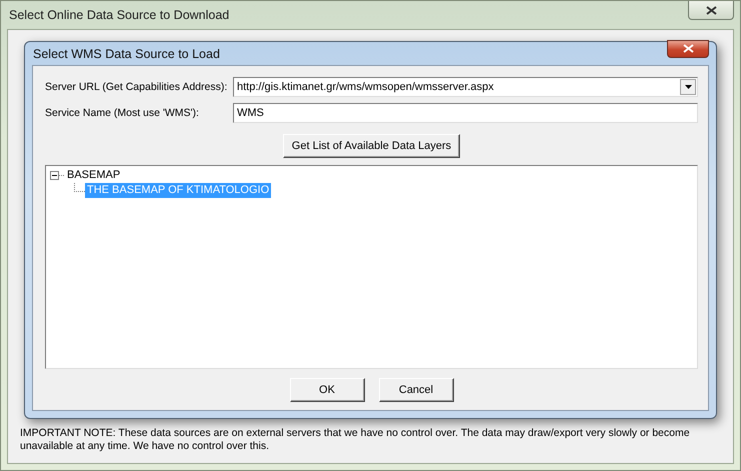  What do you see at coordinates (355, 440) in the screenshot?
I see `important-note: IMPORTANT NOTE: These data sources are on external servers that we have no control over. The data may draw/export very slowly or become unavailable at any time. We have no control over this.` at bounding box center [355, 440].